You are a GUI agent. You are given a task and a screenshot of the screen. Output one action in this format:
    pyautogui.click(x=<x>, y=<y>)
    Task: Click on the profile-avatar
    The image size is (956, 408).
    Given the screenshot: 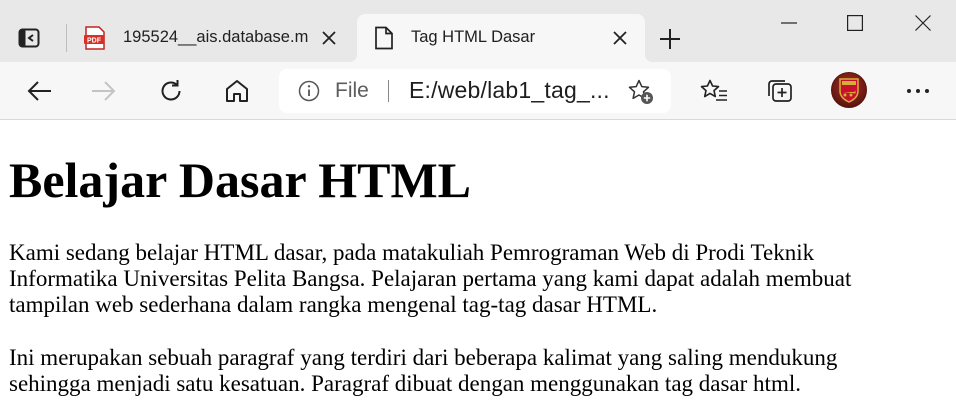 What is the action you would take?
    pyautogui.click(x=849, y=90)
    